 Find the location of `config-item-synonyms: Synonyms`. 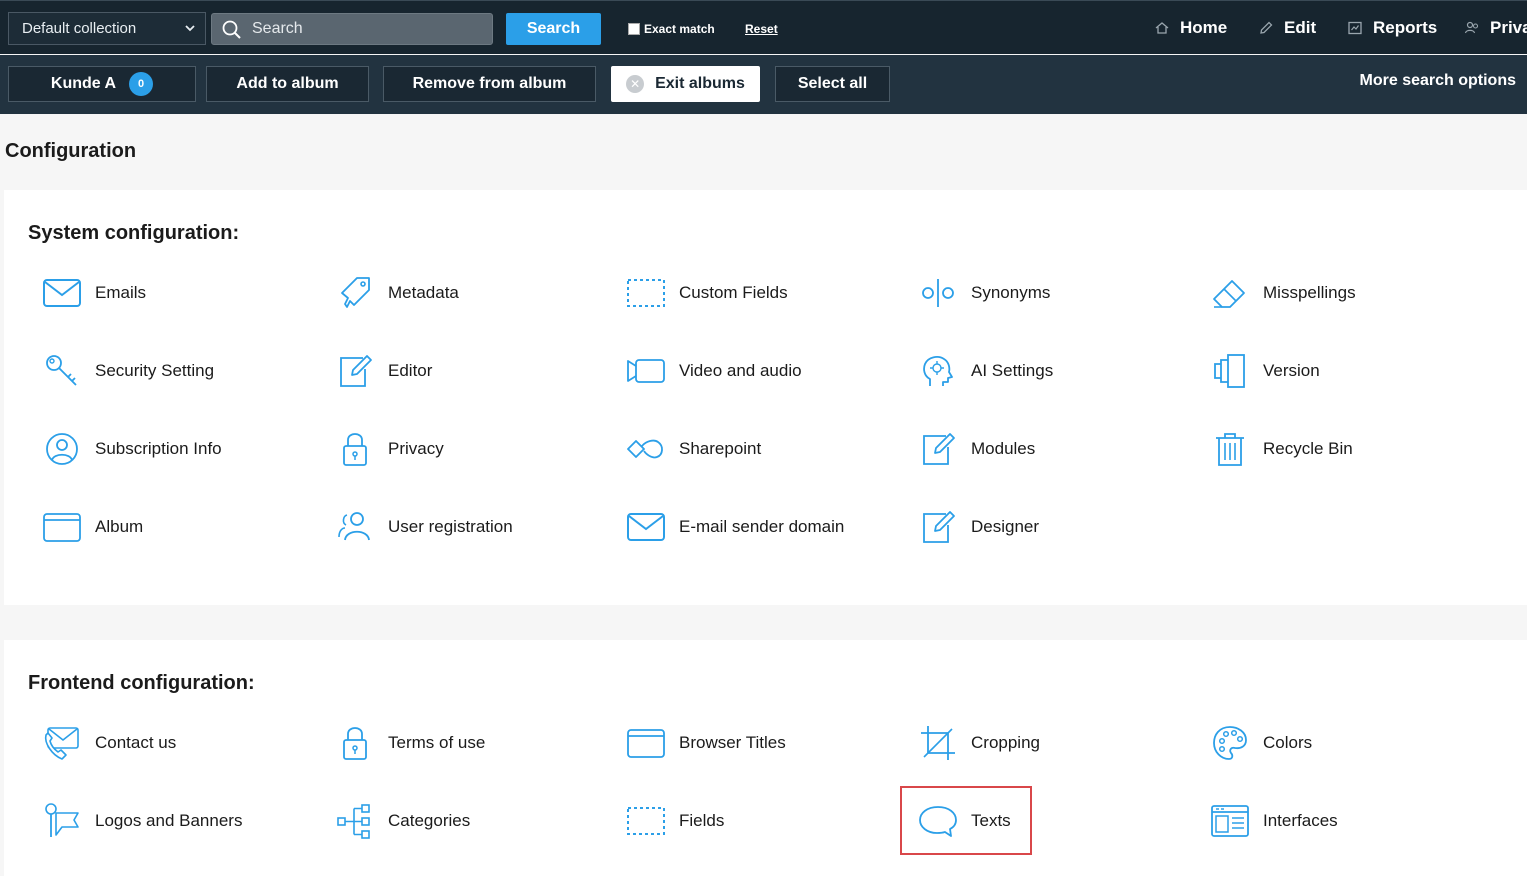

config-item-synonyms: Synonyms is located at coordinates (984, 293).